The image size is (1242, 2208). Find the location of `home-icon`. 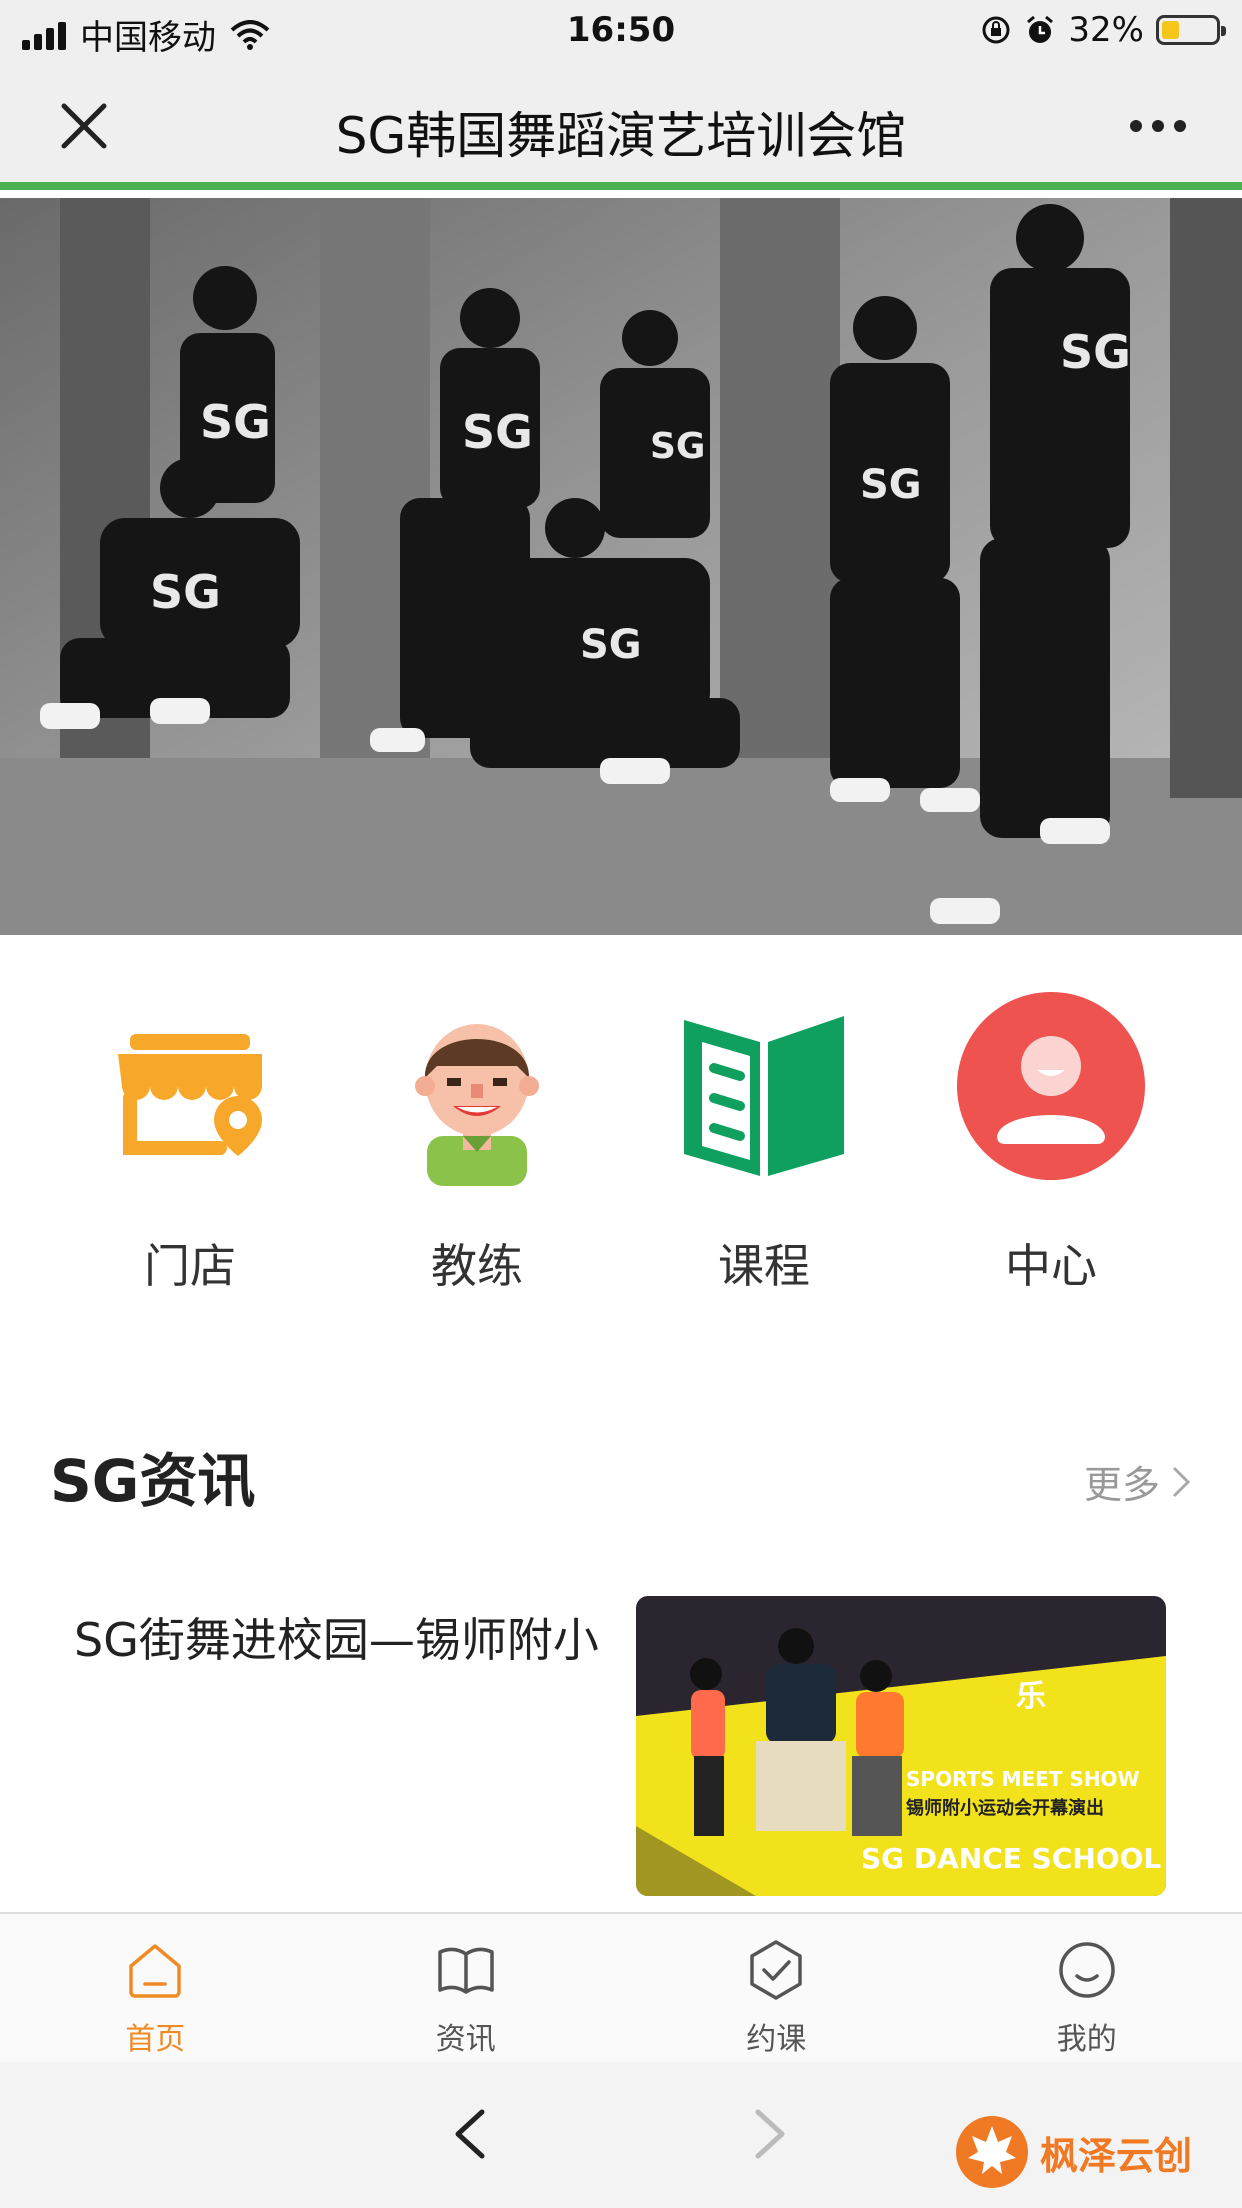

home-icon is located at coordinates (155, 1971).